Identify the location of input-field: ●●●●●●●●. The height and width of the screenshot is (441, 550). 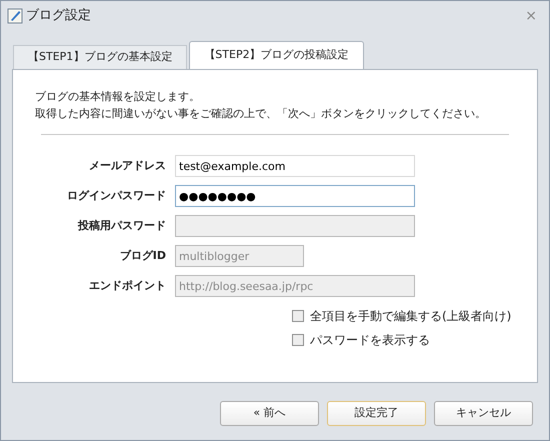
(295, 196).